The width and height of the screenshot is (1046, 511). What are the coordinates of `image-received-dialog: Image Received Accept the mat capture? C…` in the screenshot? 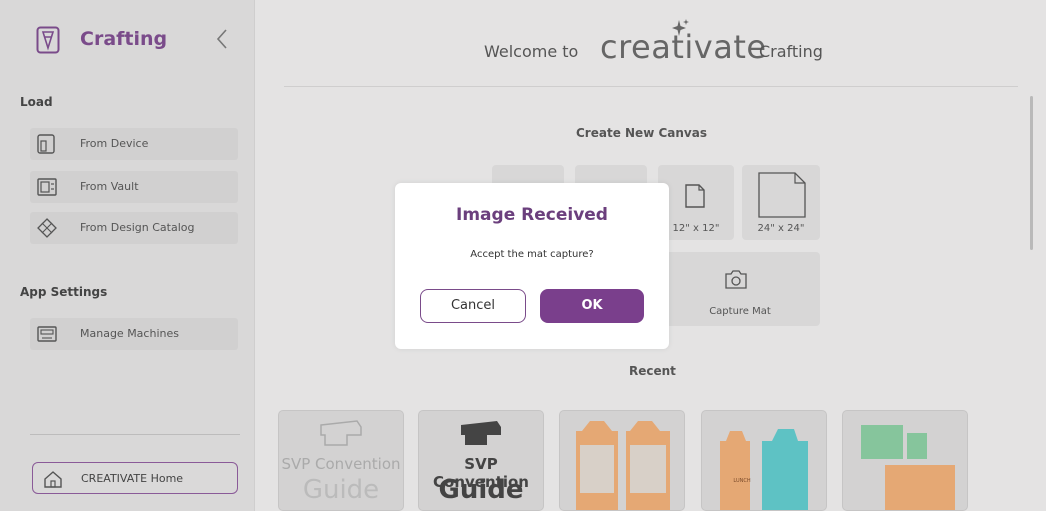 It's located at (532, 266).